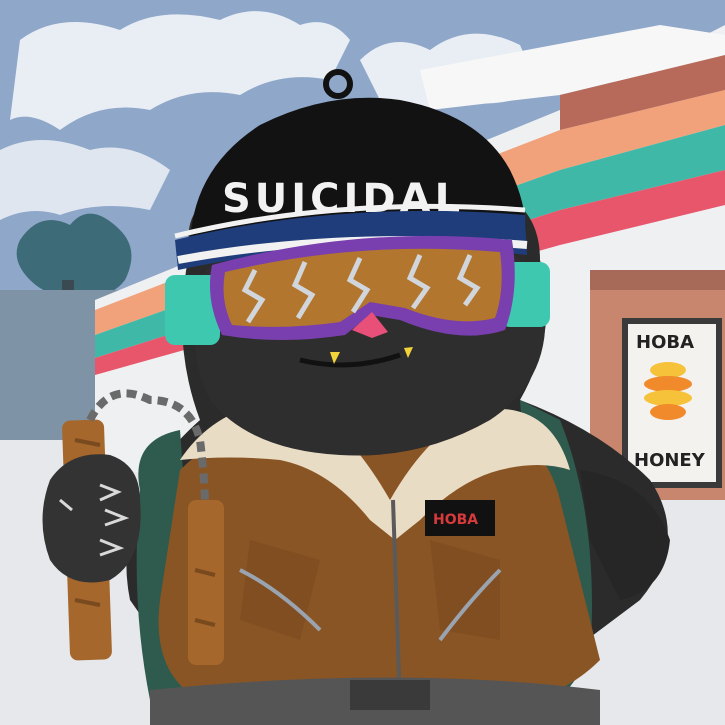 The image size is (725, 725). I want to click on wall-shadow, so click(657, 280).